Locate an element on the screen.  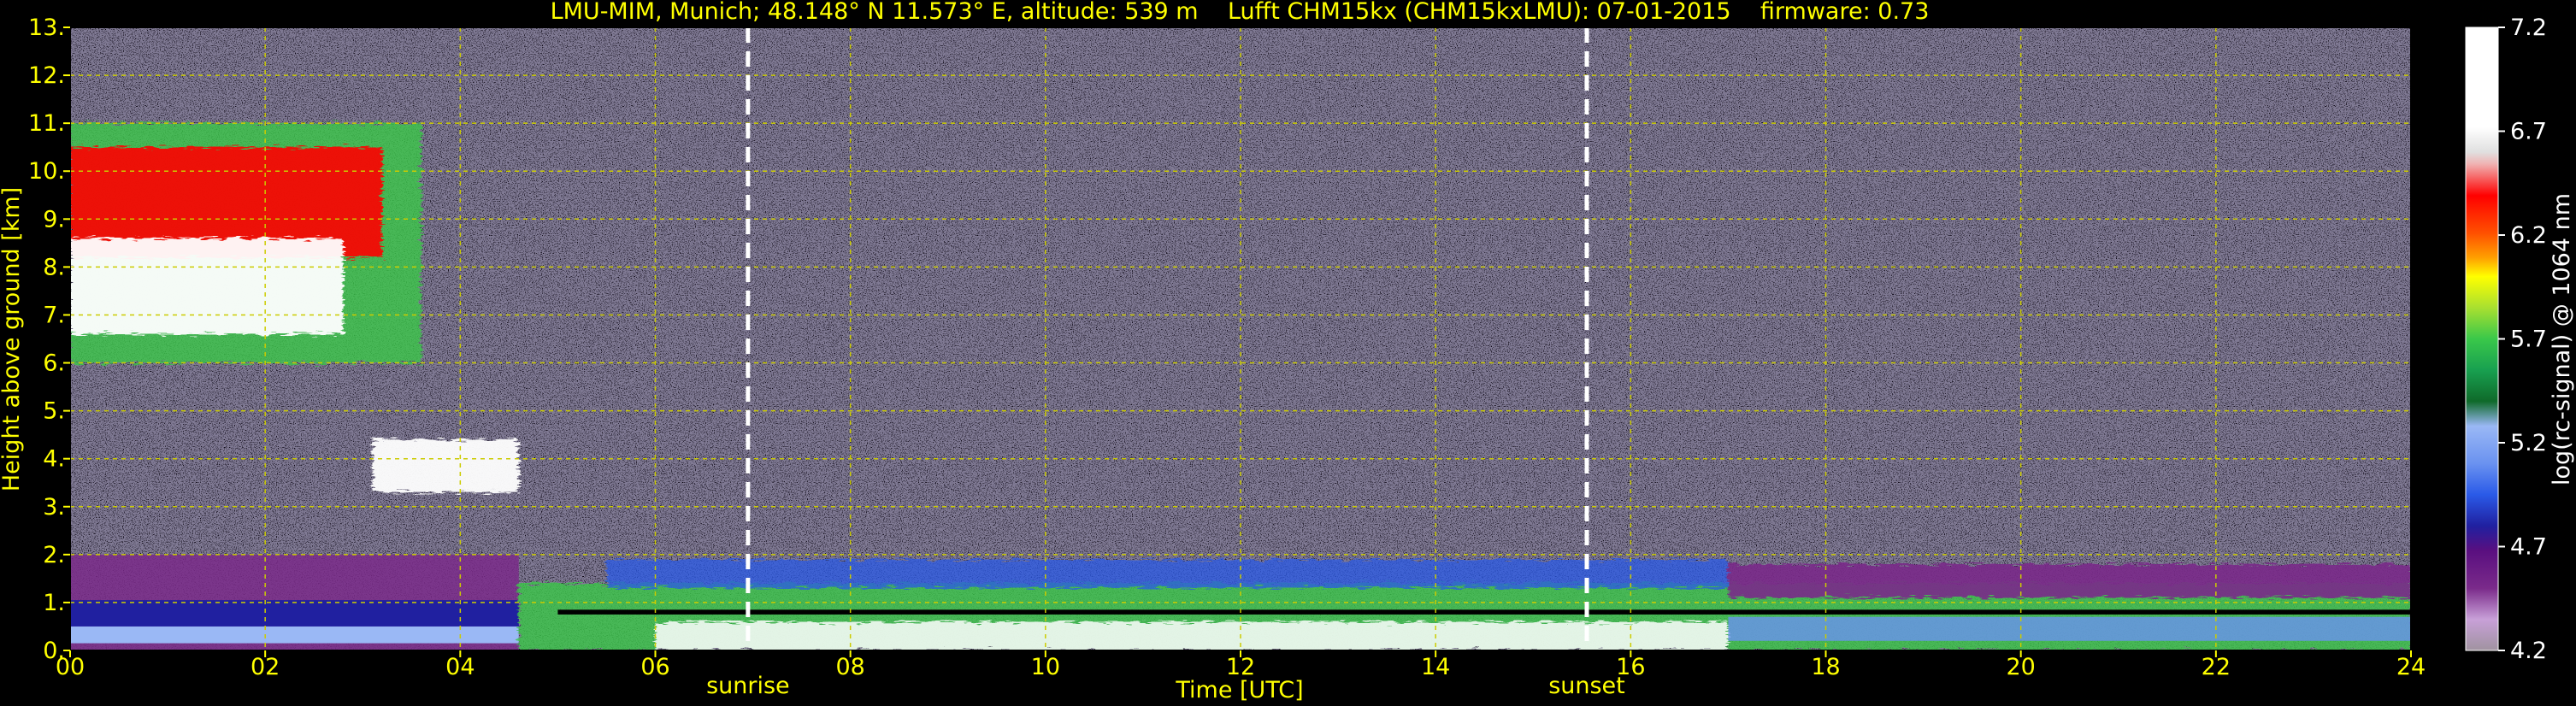
x-tick-label: 24 is located at coordinates (2411, 667).